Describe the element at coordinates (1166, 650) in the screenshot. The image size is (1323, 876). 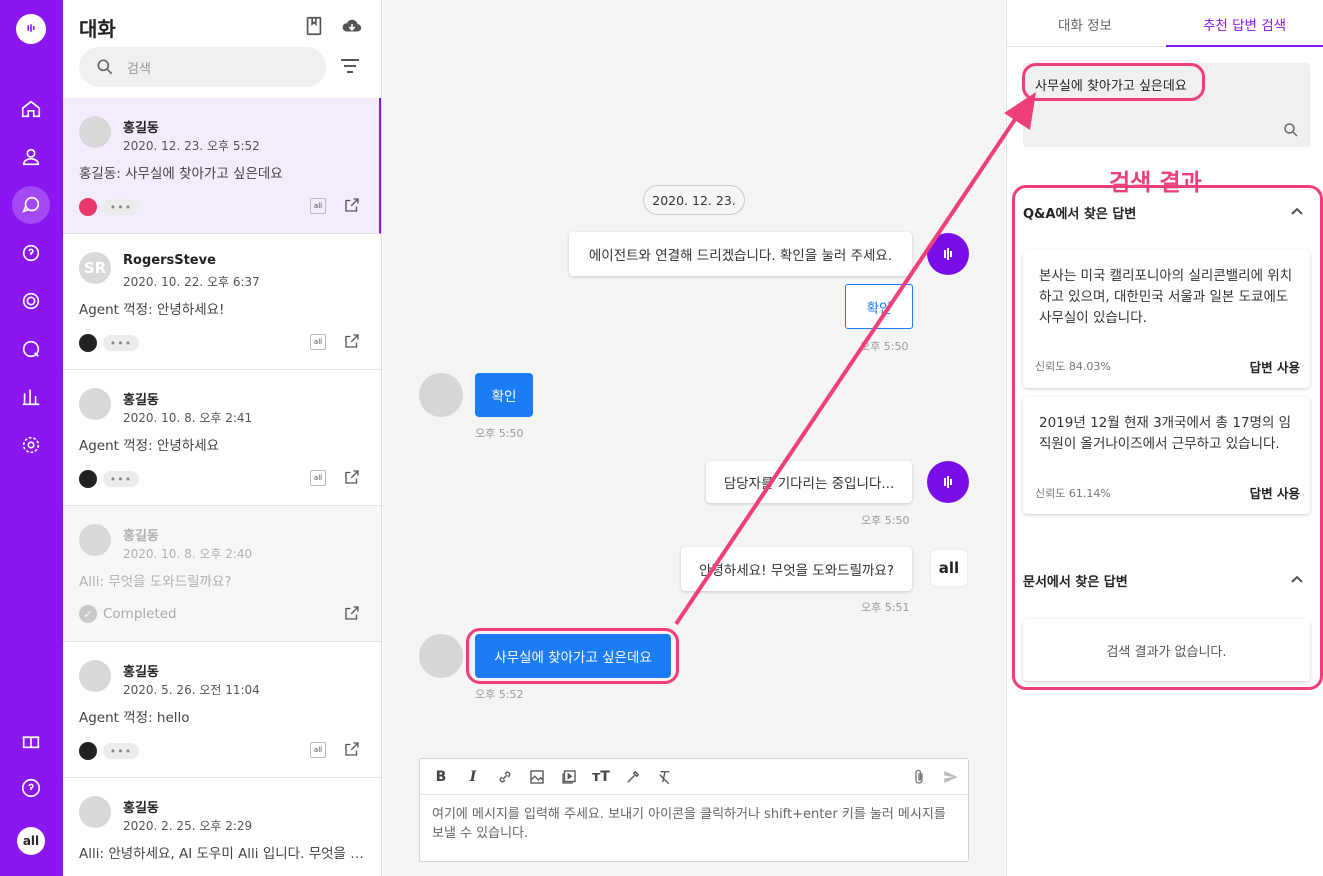
I see `no-result-card: 검색 결과가 없습니다.` at that location.